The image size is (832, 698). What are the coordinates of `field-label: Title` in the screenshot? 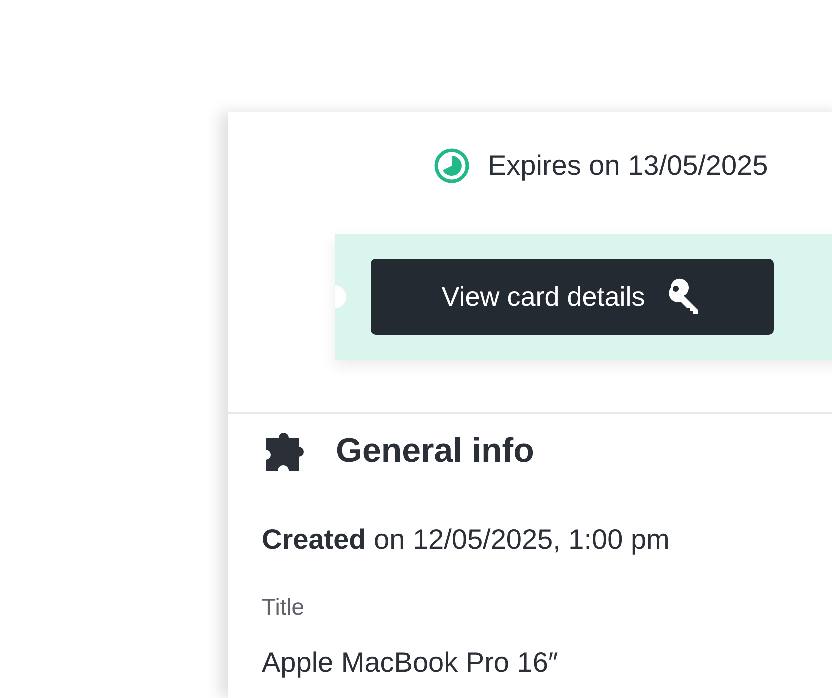 It's located at (284, 607).